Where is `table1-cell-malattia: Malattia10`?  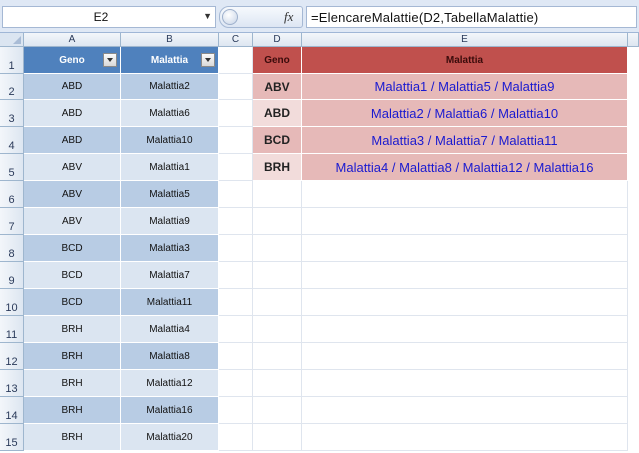 table1-cell-malattia: Malattia10 is located at coordinates (170, 140).